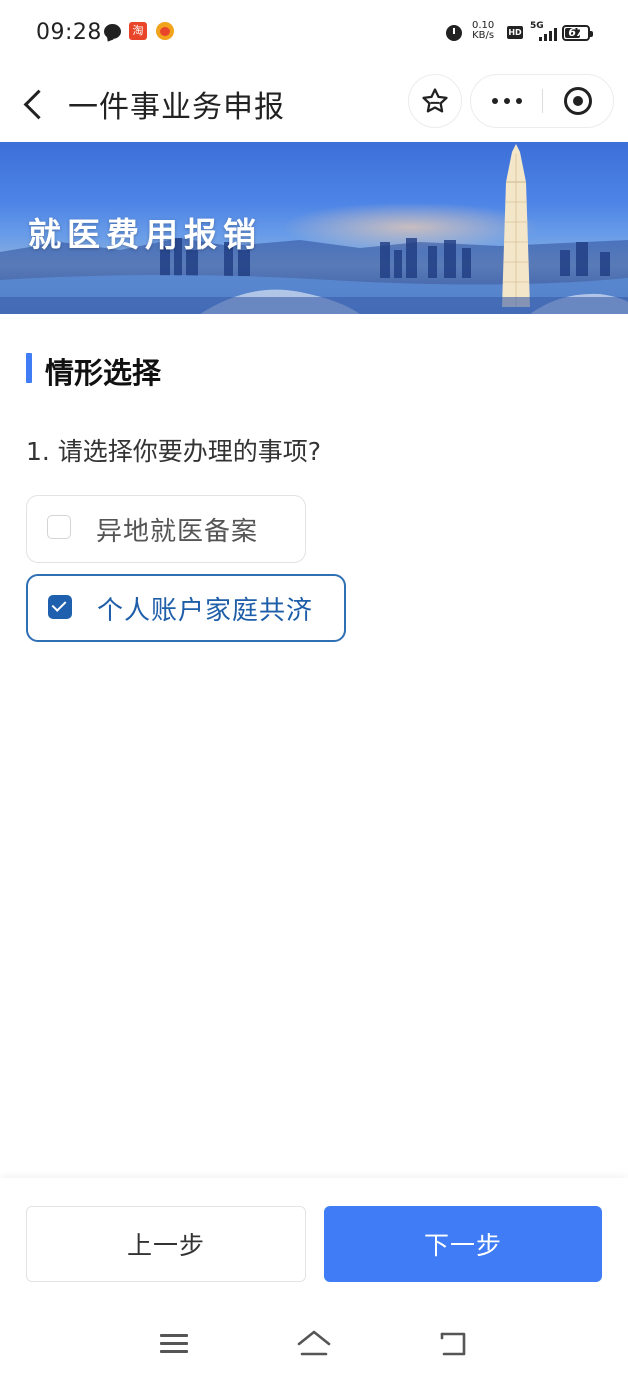  Describe the element at coordinates (69, 32) in the screenshot. I see `status-time: 09:28` at that location.